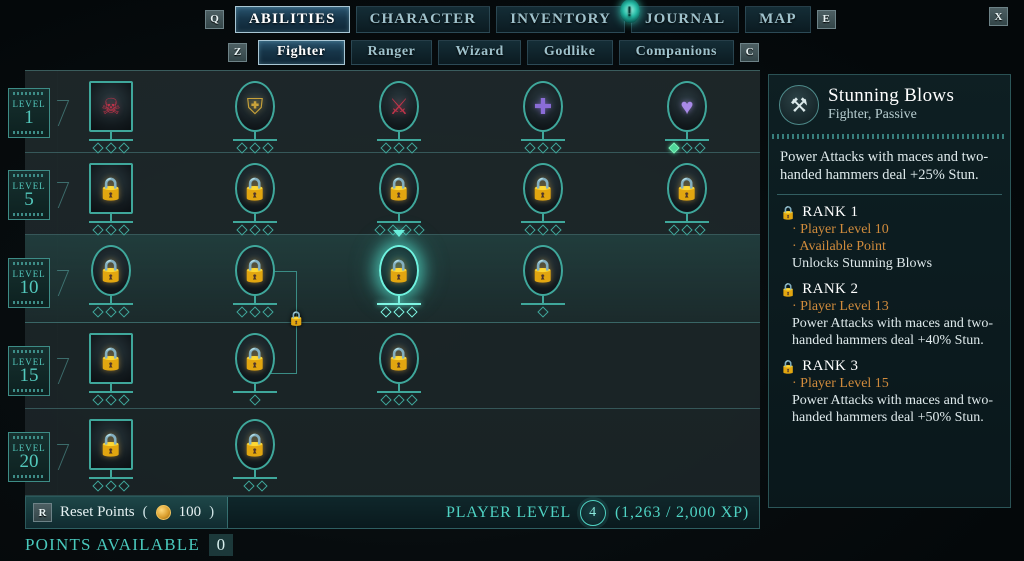 The height and width of the screenshot is (561, 1024). I want to click on rank-requirement: · Player Level 10, so click(840, 229).